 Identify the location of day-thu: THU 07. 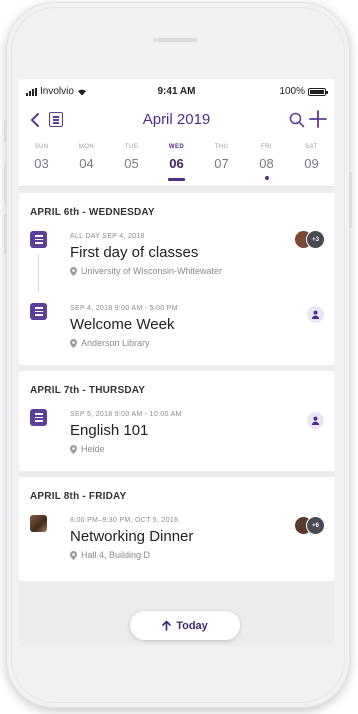
(221, 163).